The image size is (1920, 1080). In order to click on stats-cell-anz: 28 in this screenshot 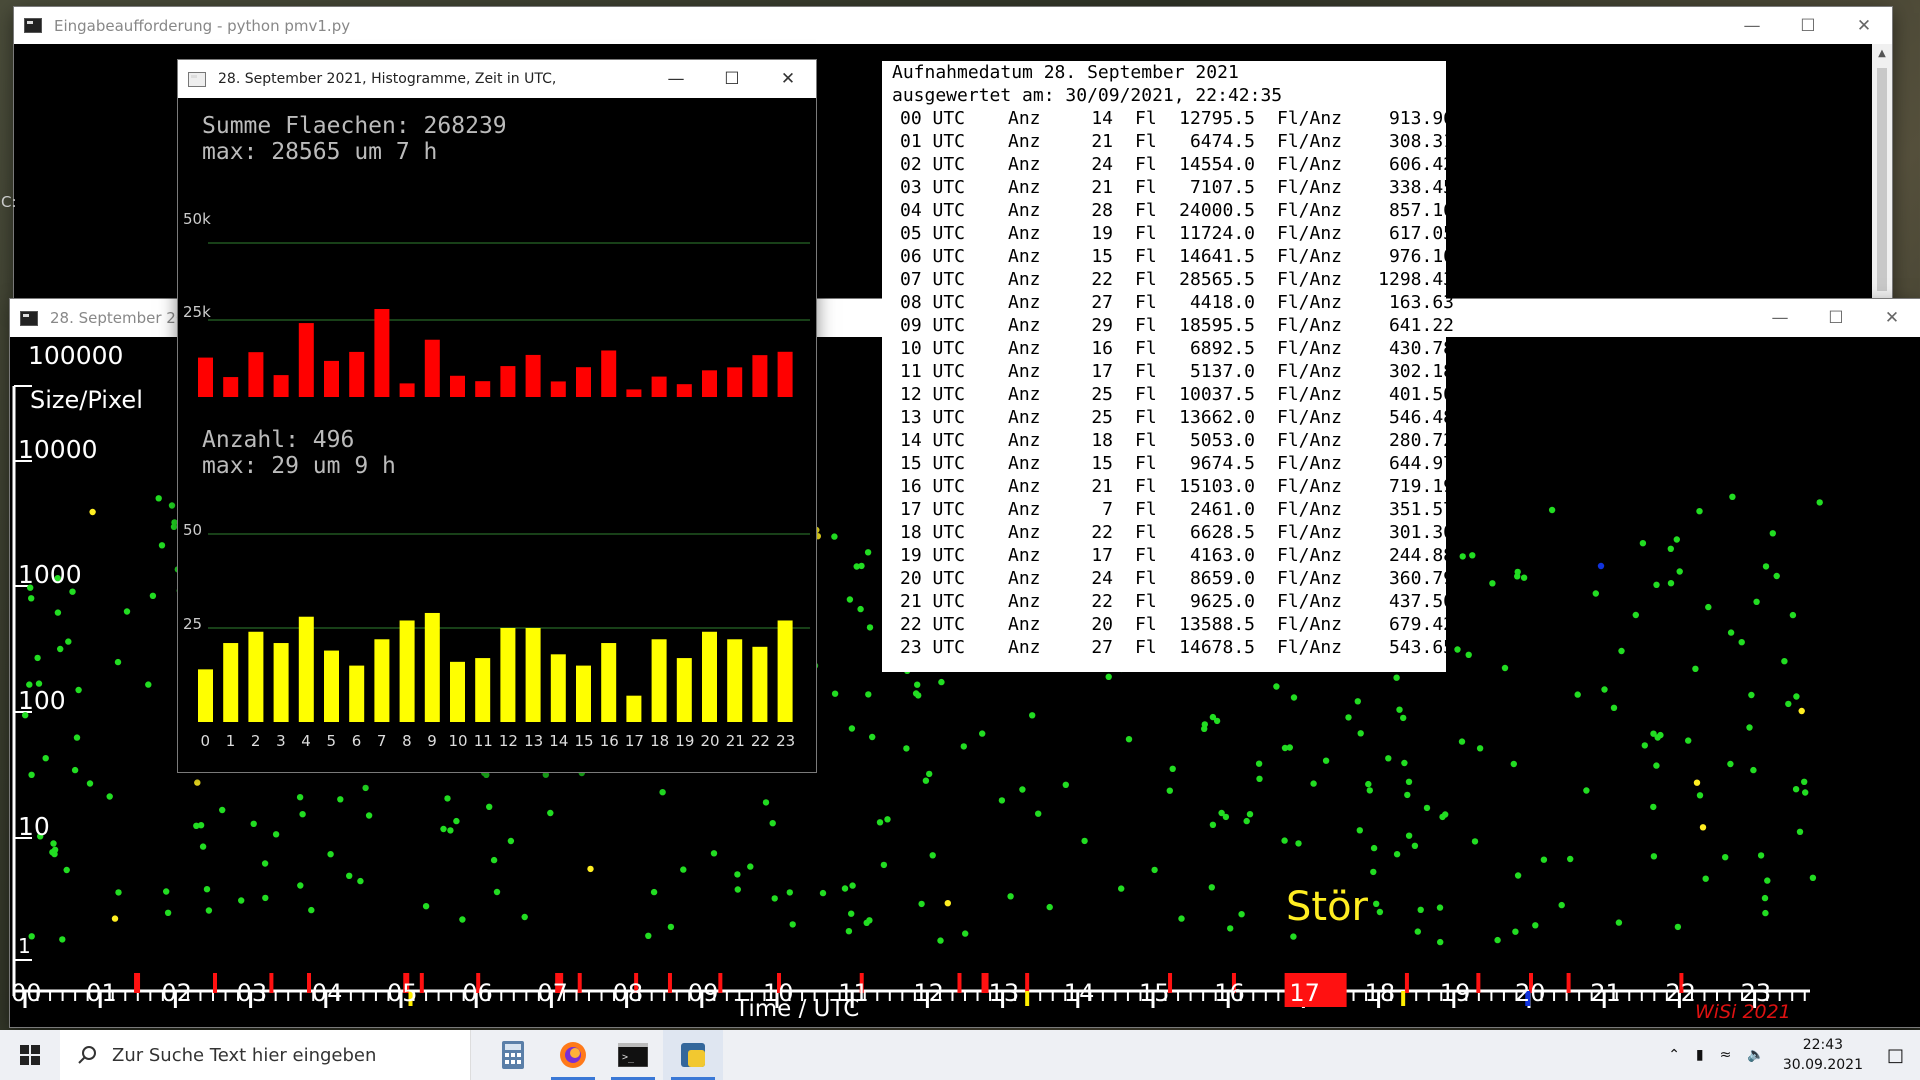, I will do `click(1102, 210)`.